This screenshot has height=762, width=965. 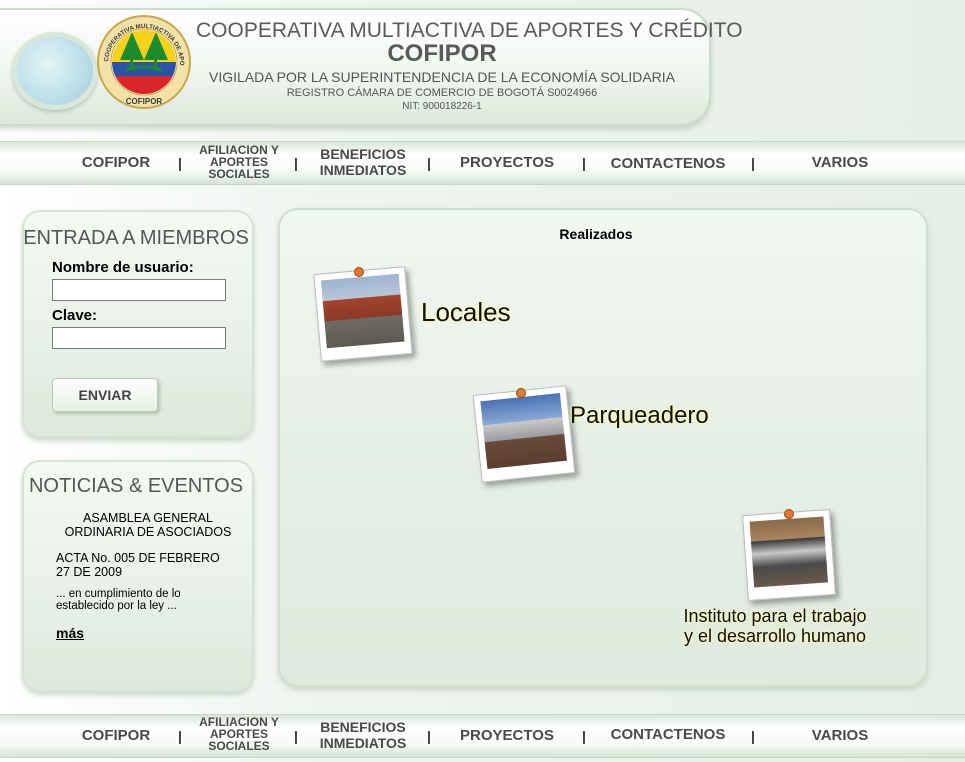 I want to click on news-acta: ACTA No. 005 DE FEBRERO 27 DE 2009, so click(x=138, y=565).